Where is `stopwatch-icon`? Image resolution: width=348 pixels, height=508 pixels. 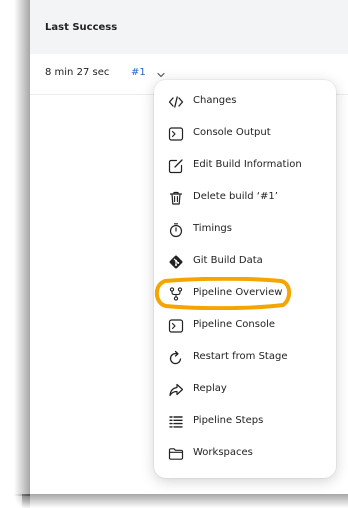 stopwatch-icon is located at coordinates (176, 230).